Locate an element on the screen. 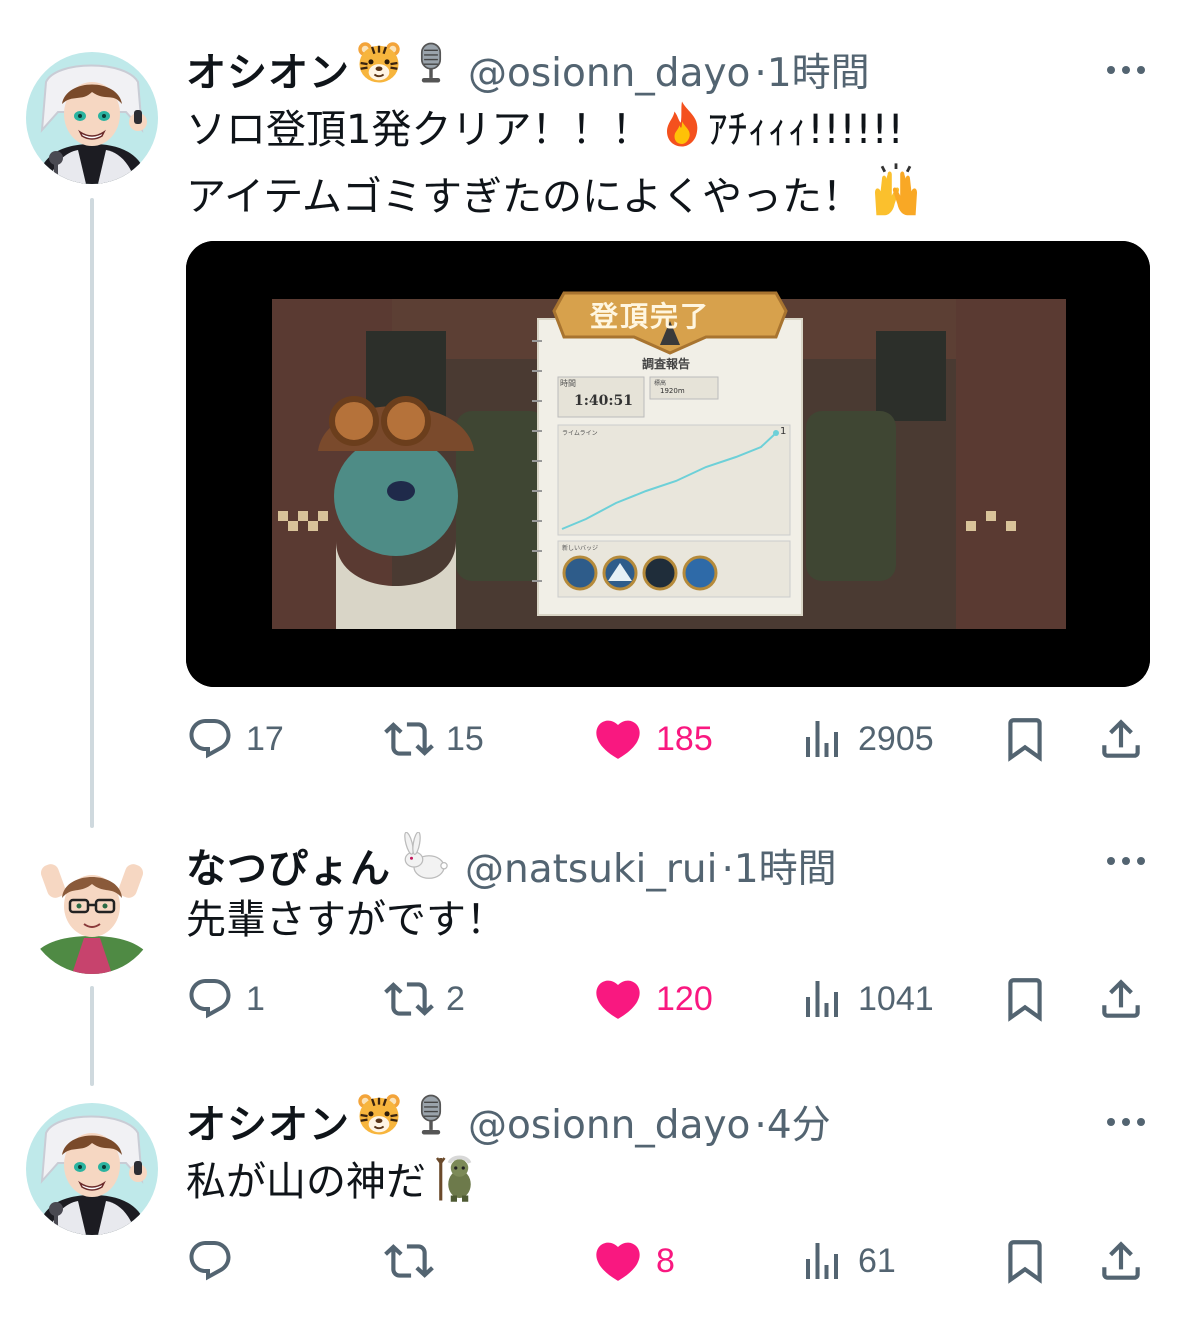 The height and width of the screenshot is (1318, 1179). tweet-header: なつぴょん @natsuki_rui ·1時間 is located at coordinates (511, 862).